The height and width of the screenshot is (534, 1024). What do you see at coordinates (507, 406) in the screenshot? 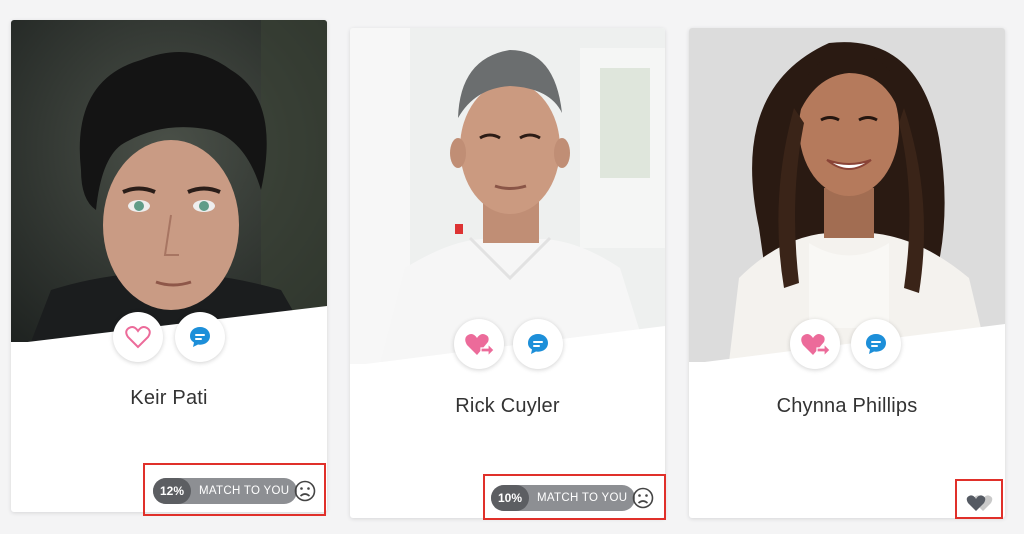
I see `profile-name: Rick Cuyler` at bounding box center [507, 406].